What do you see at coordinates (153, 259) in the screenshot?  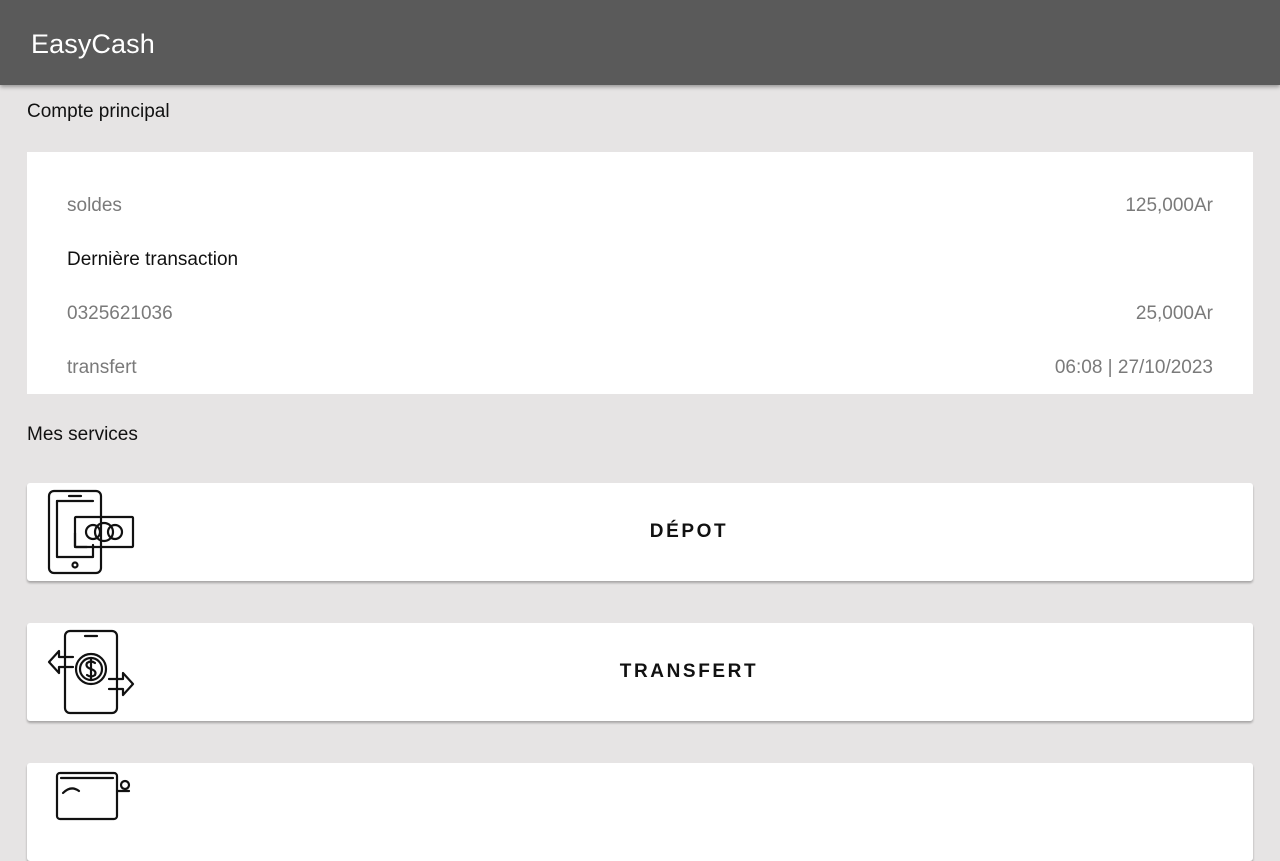 I see `last-transaction-heading: Dernière transaction` at bounding box center [153, 259].